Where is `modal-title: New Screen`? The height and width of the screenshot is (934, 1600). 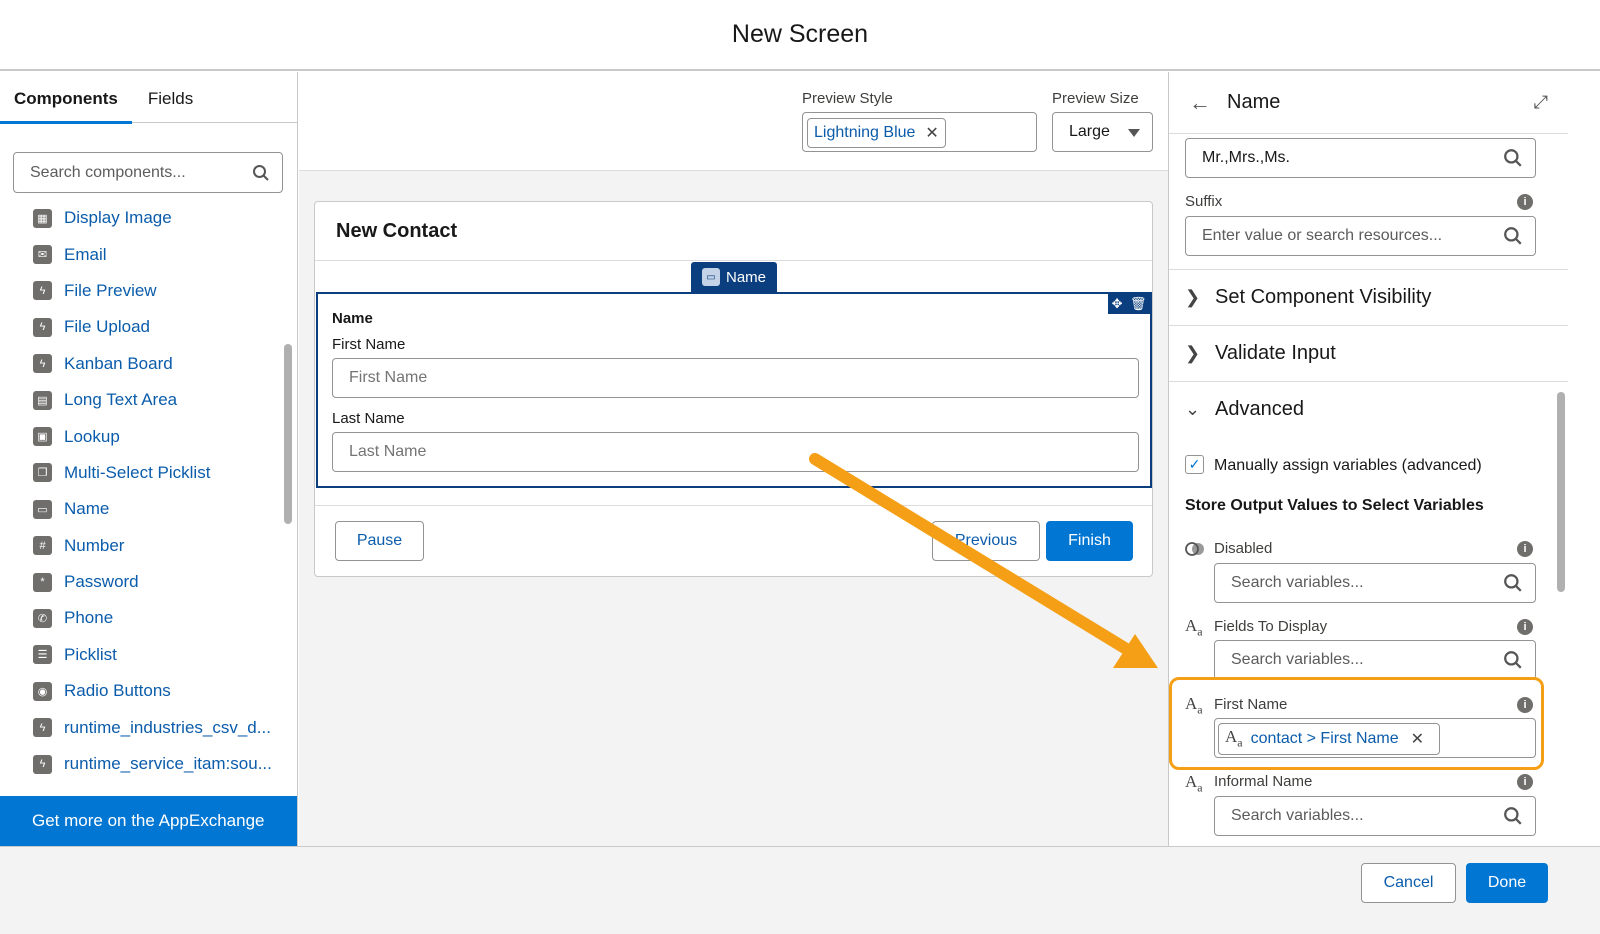 modal-title: New Screen is located at coordinates (800, 34).